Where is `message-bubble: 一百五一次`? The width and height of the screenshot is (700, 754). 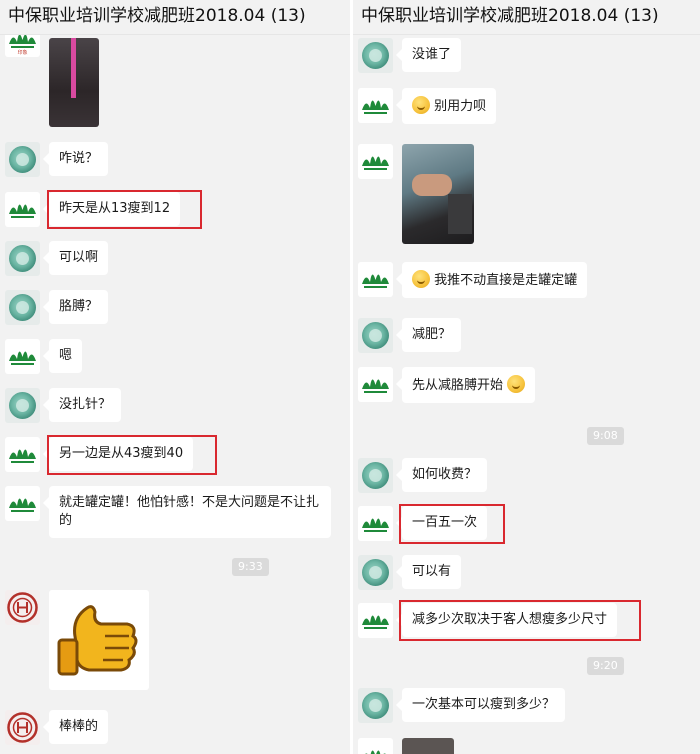
message-bubble: 一百五一次 is located at coordinates (441, 523).